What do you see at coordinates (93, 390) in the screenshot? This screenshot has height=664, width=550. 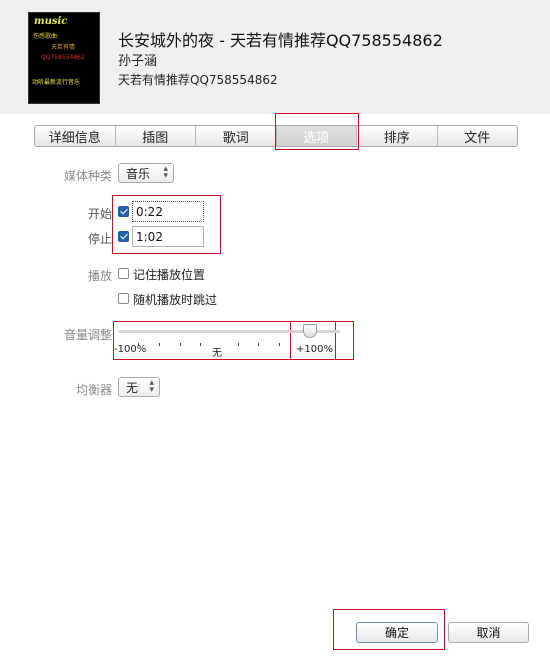 I see `equalizer-label: 均衡器` at bounding box center [93, 390].